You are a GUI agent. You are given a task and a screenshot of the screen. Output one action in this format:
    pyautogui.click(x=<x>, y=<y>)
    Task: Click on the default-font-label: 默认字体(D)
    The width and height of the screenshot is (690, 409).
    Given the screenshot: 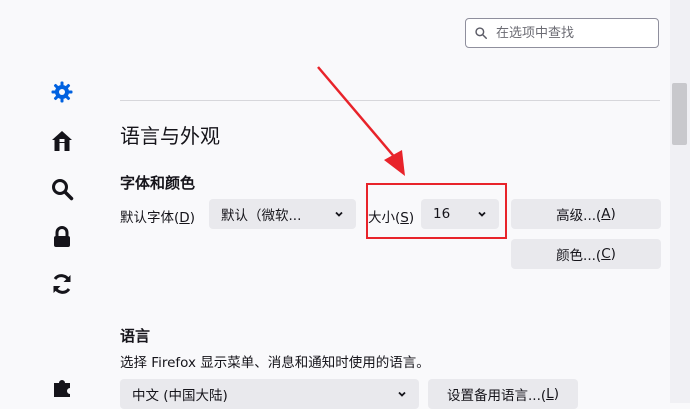 What is the action you would take?
    pyautogui.click(x=157, y=216)
    